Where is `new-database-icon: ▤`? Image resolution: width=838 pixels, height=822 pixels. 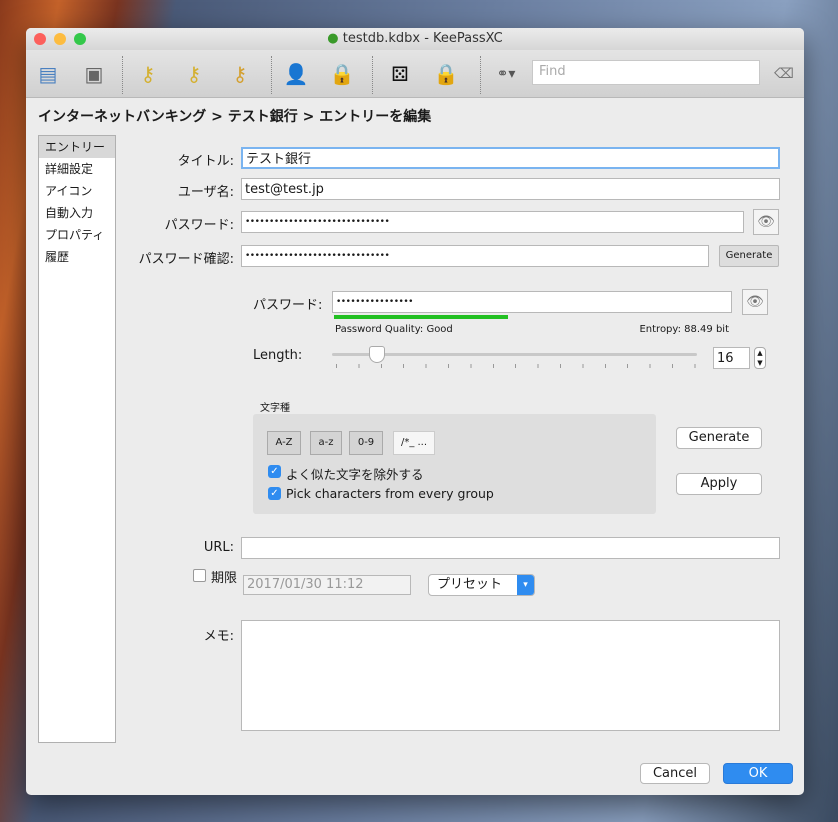 new-database-icon: ▤ is located at coordinates (48, 74).